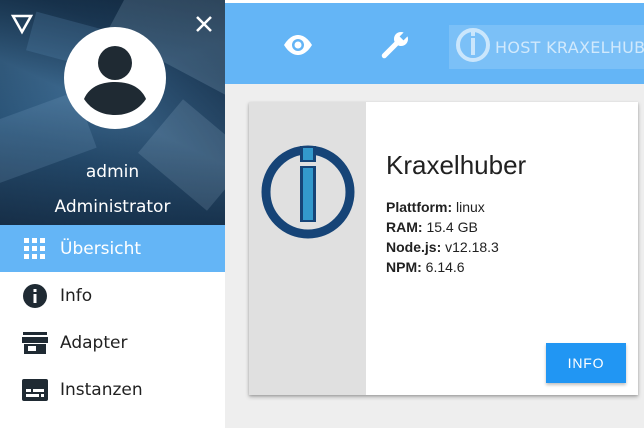 The height and width of the screenshot is (428, 644). Describe the element at coordinates (35, 249) in the screenshot. I see `grid-icon` at that location.